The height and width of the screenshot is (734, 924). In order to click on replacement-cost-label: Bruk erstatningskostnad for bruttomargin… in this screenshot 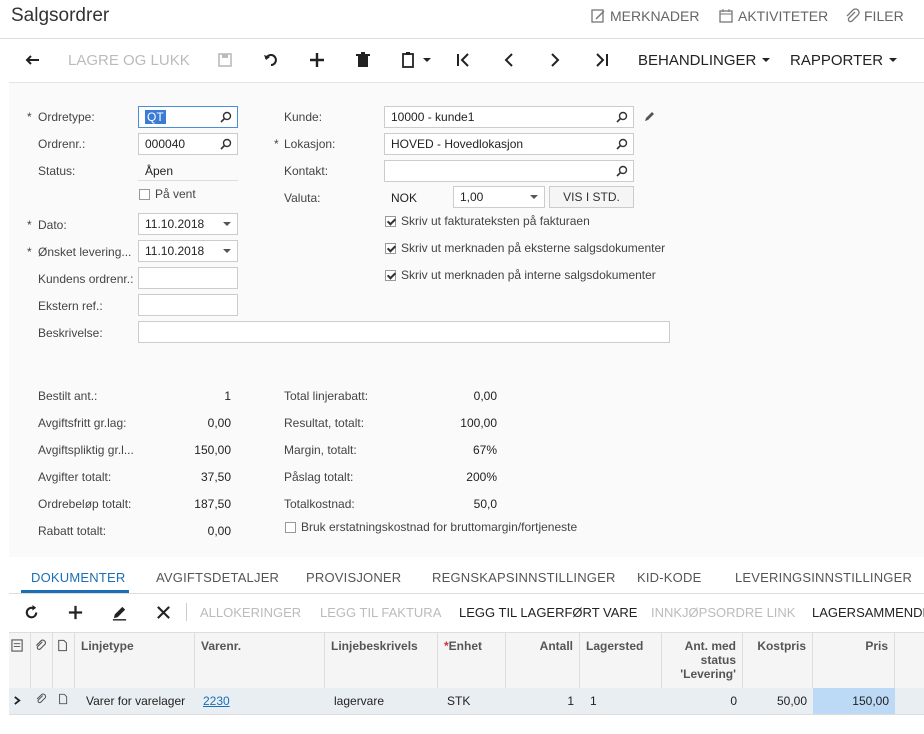, I will do `click(439, 527)`.